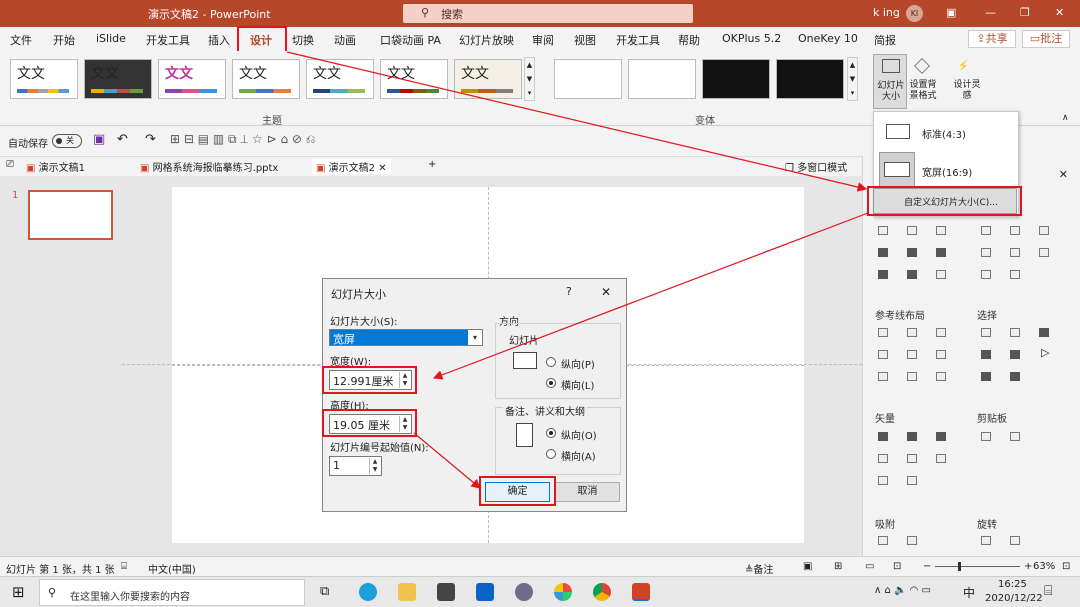 Image resolution: width=1080 pixels, height=607 pixels. What do you see at coordinates (912, 252) in the screenshot?
I see `align-middle-icon` at bounding box center [912, 252].